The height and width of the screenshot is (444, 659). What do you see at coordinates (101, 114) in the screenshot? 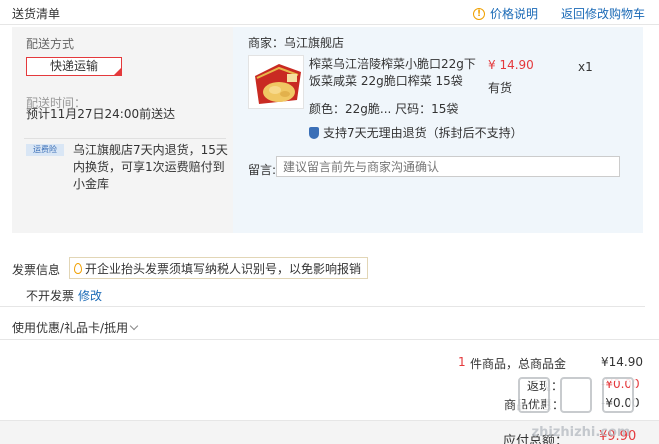
I see `delivery-time-value: 预计11月27日24:00前送达` at bounding box center [101, 114].